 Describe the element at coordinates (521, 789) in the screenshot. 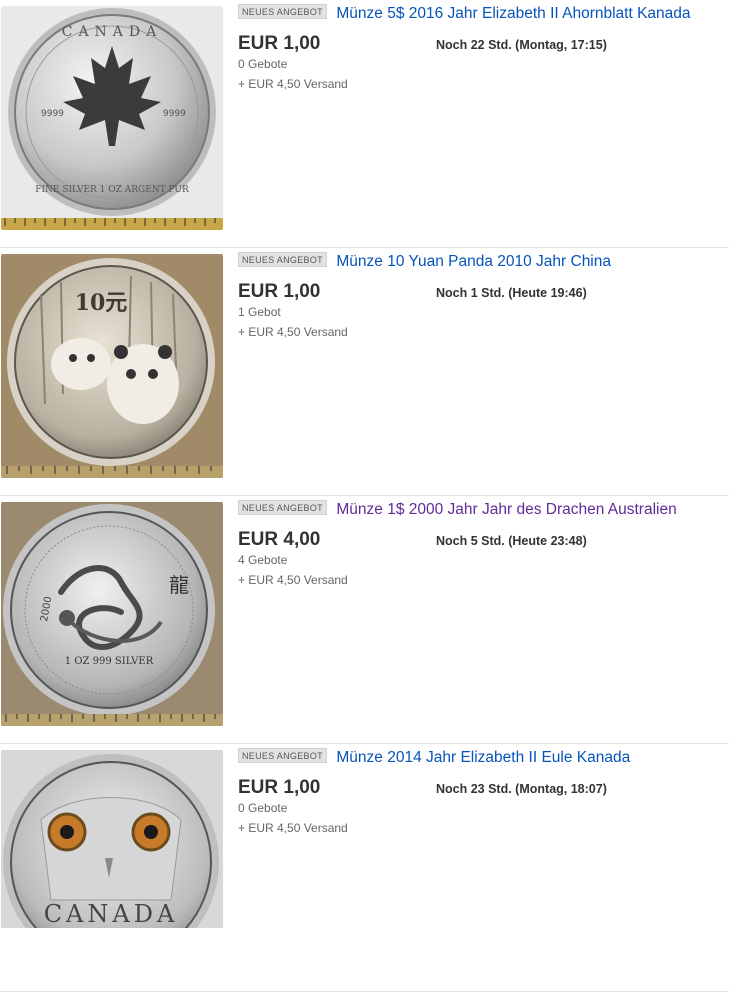

I see `time-left: Noch 23 Std. (Montag, 18:07)` at that location.